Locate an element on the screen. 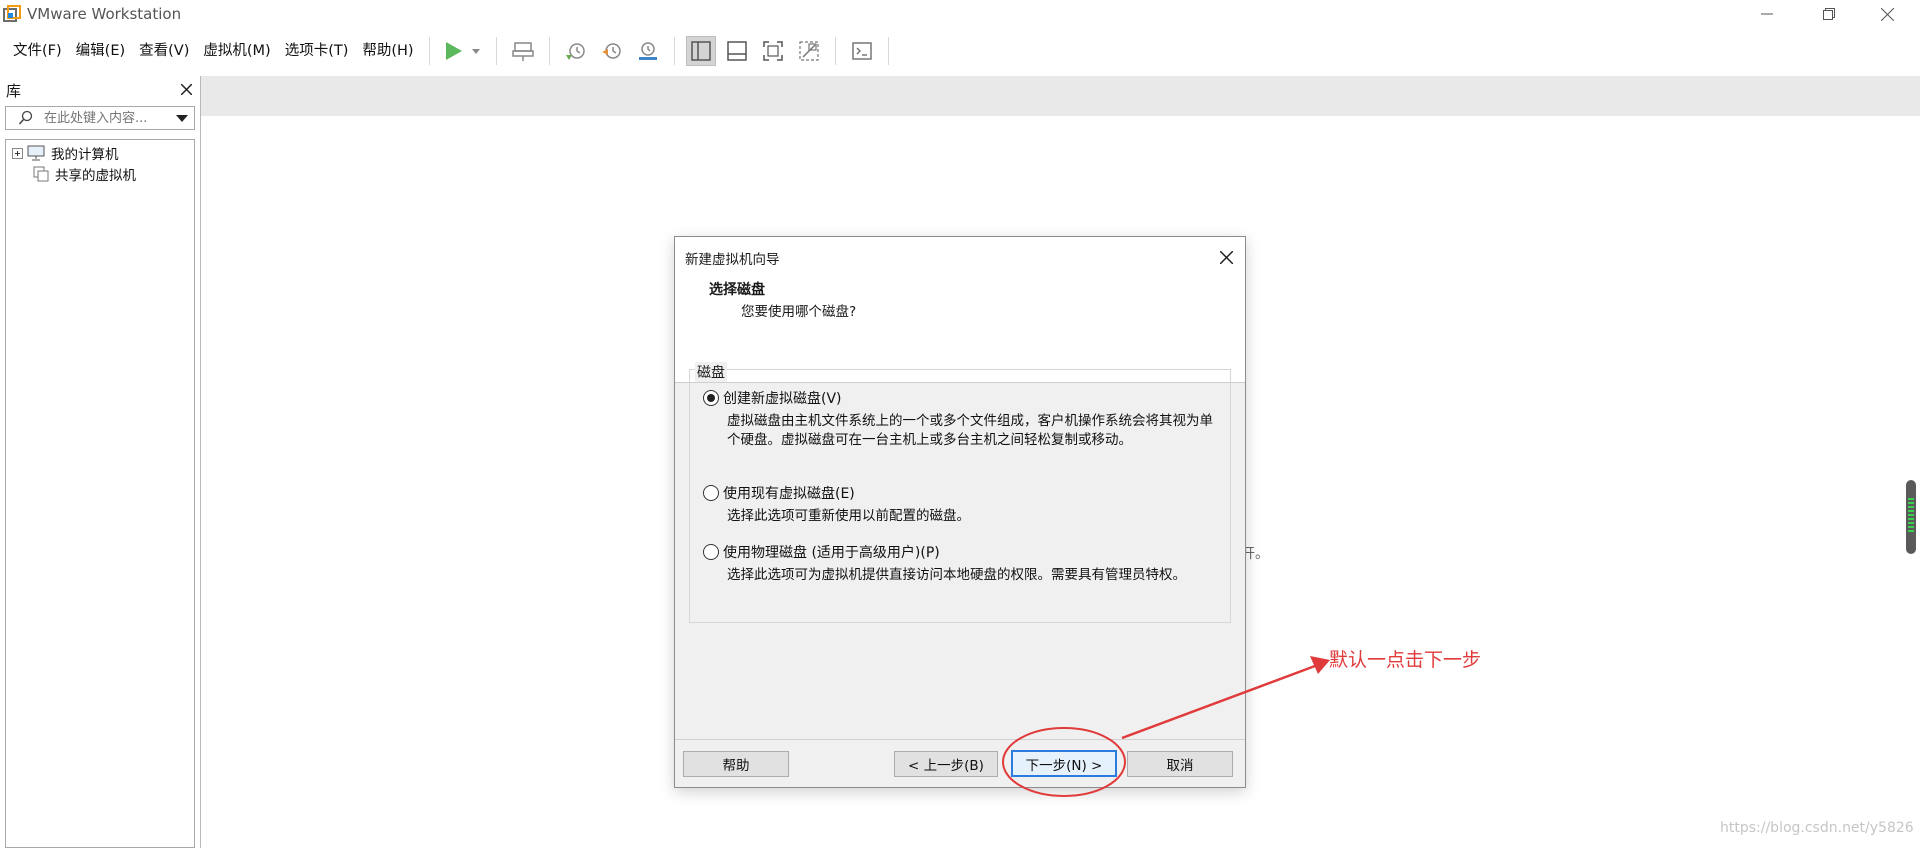  full-screen-icon is located at coordinates (772, 51).